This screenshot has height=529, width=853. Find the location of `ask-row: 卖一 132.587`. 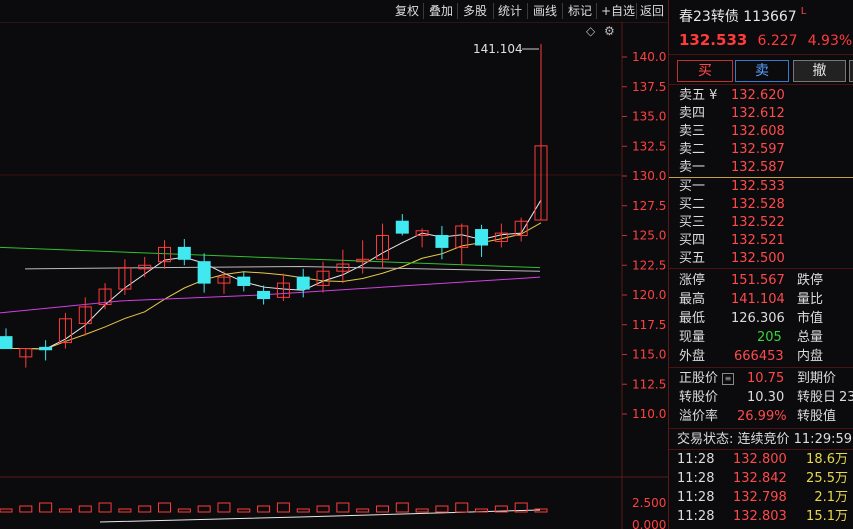

ask-row: 卖一 132.587 is located at coordinates (761, 168).